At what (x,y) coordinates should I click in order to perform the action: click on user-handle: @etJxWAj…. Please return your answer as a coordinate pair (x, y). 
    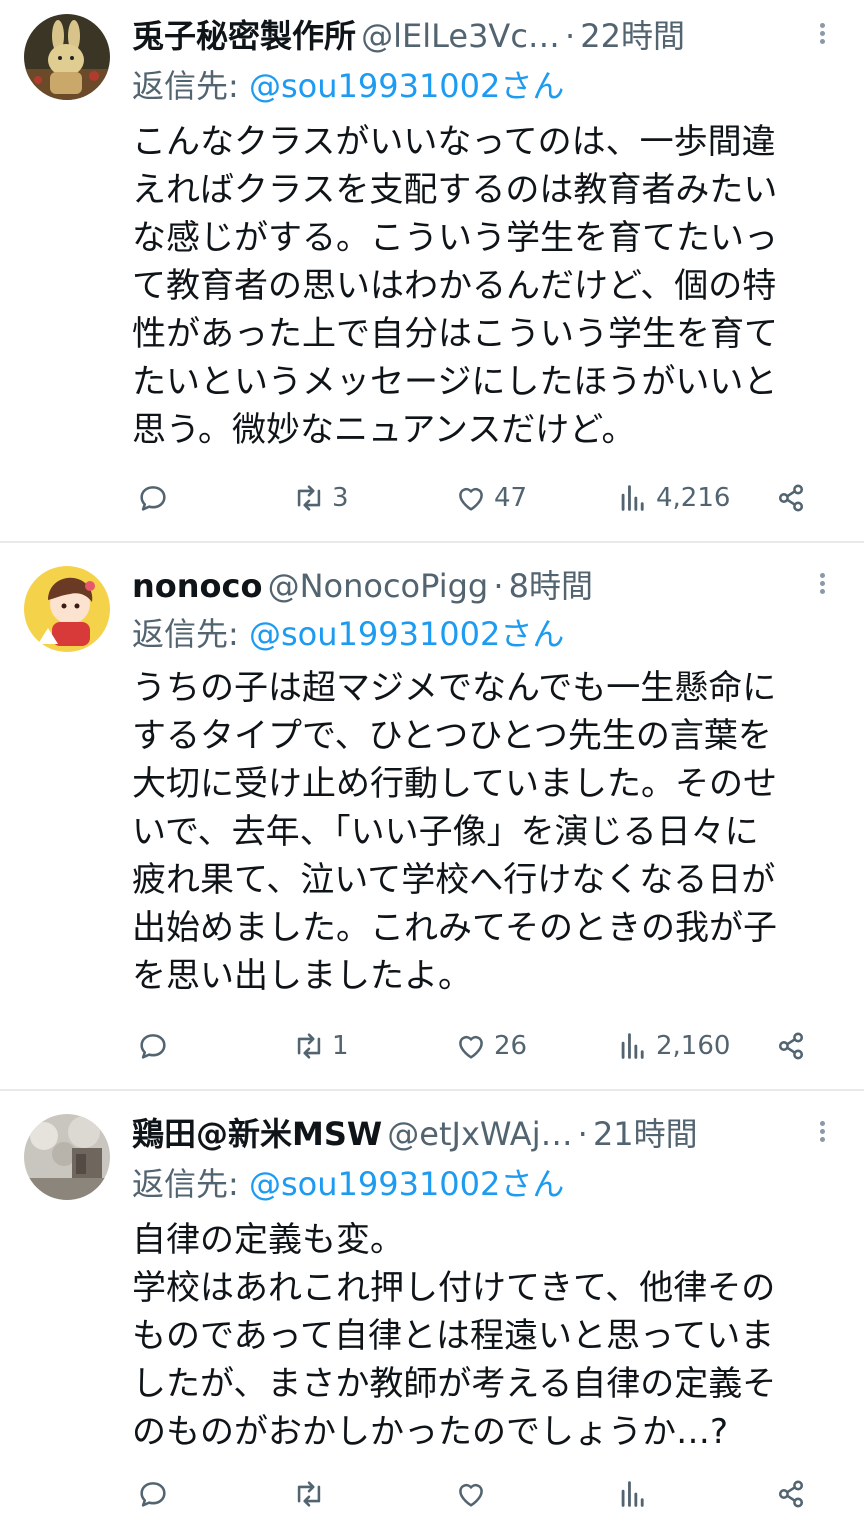
    Looking at the image, I should click on (479, 1134).